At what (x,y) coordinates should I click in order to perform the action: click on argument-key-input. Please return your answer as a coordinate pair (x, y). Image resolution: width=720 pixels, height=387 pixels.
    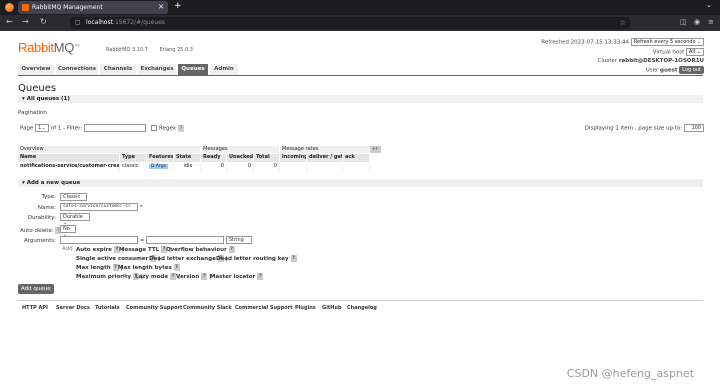
    Looking at the image, I should click on (99, 240).